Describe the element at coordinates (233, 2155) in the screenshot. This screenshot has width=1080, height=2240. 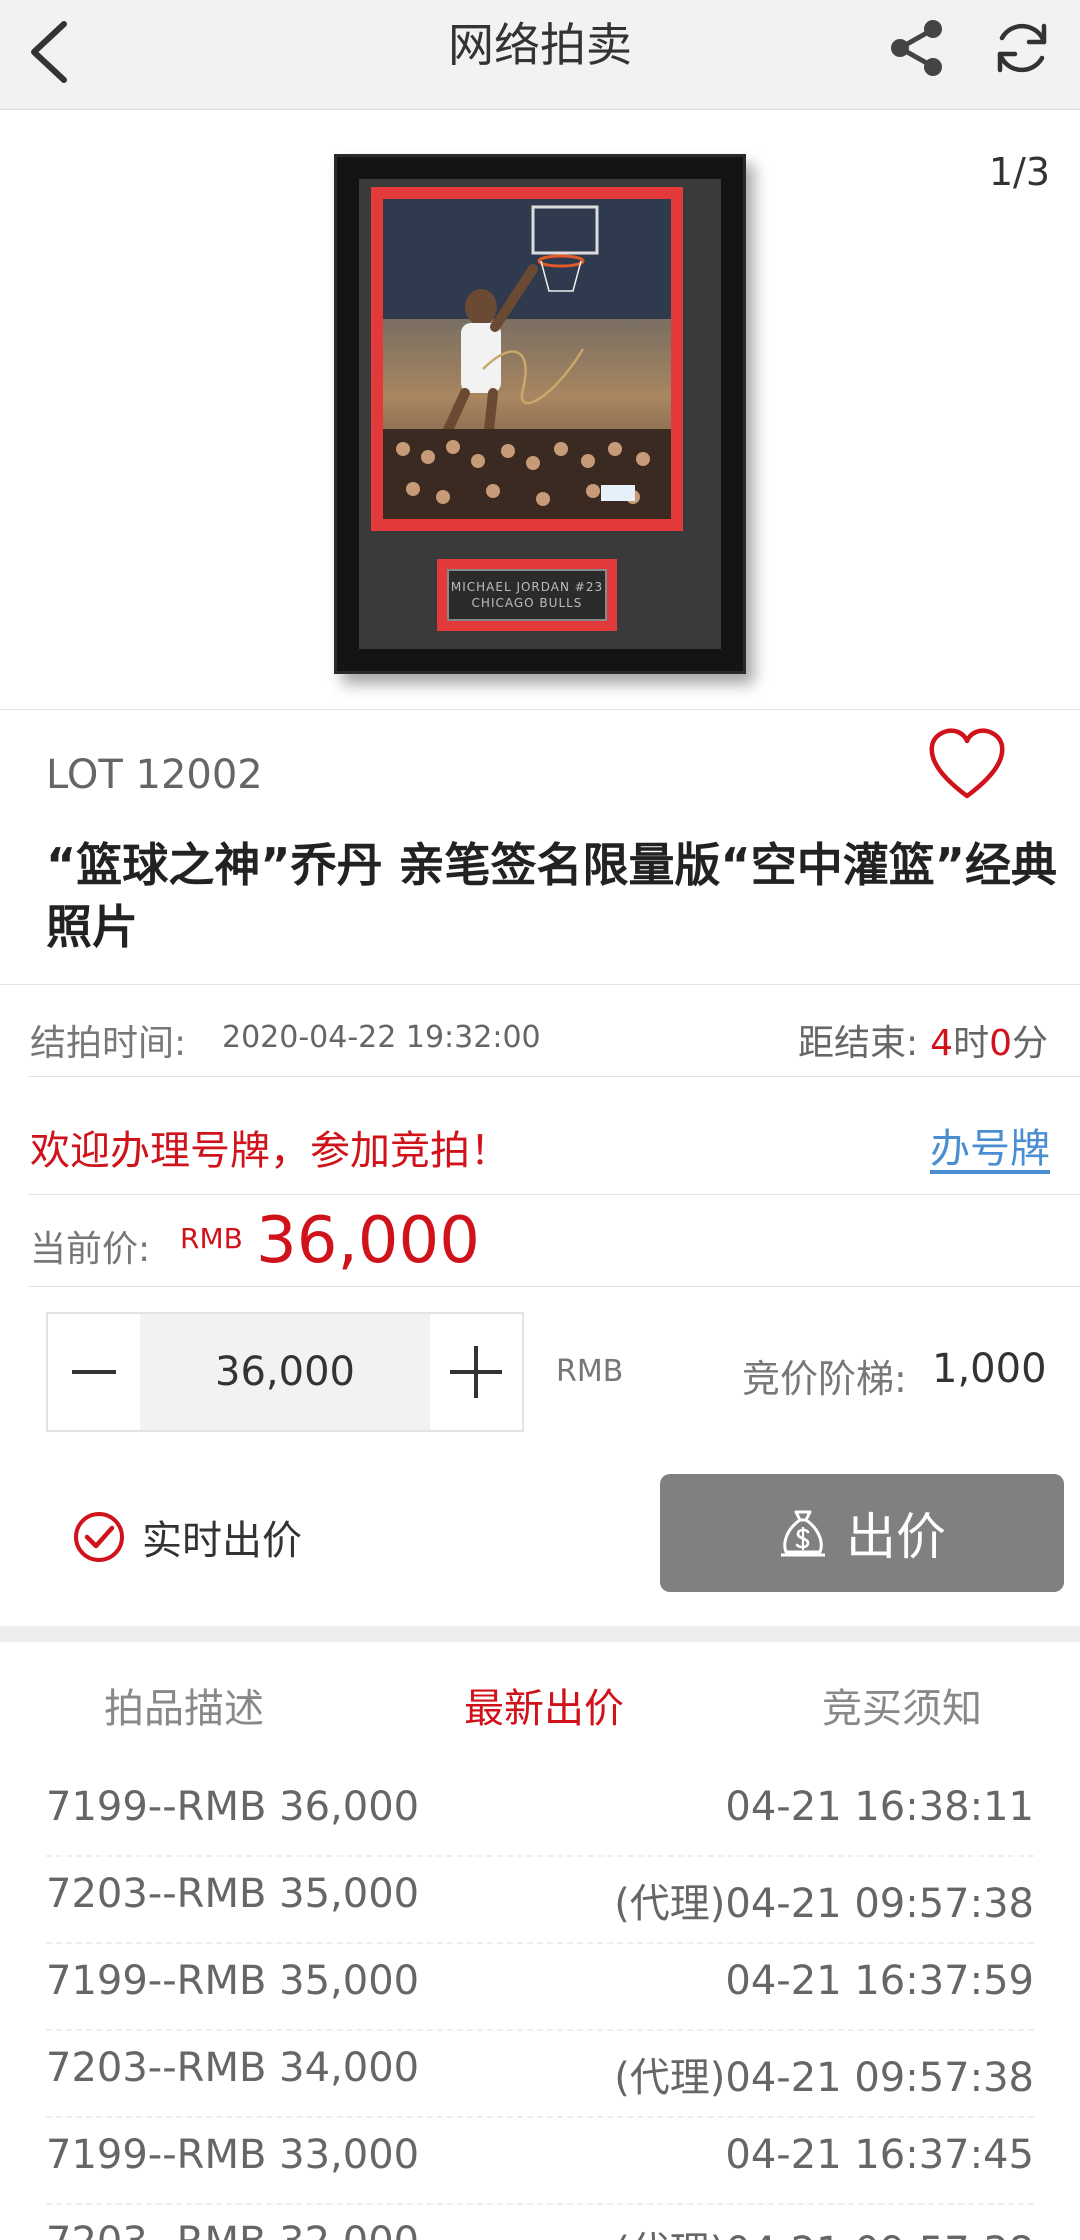
I see `bid-bidder-amount: 7199--RMB 33,000` at that location.